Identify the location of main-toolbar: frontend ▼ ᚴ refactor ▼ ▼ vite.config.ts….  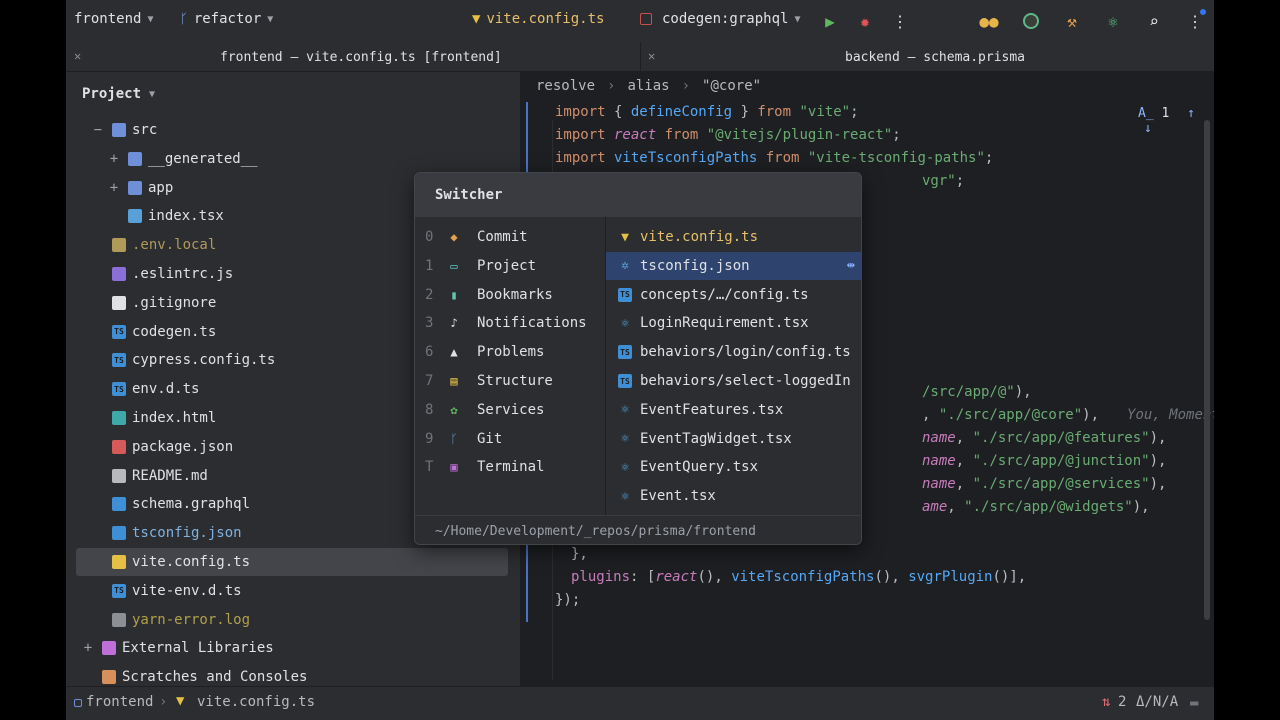
(640, 21).